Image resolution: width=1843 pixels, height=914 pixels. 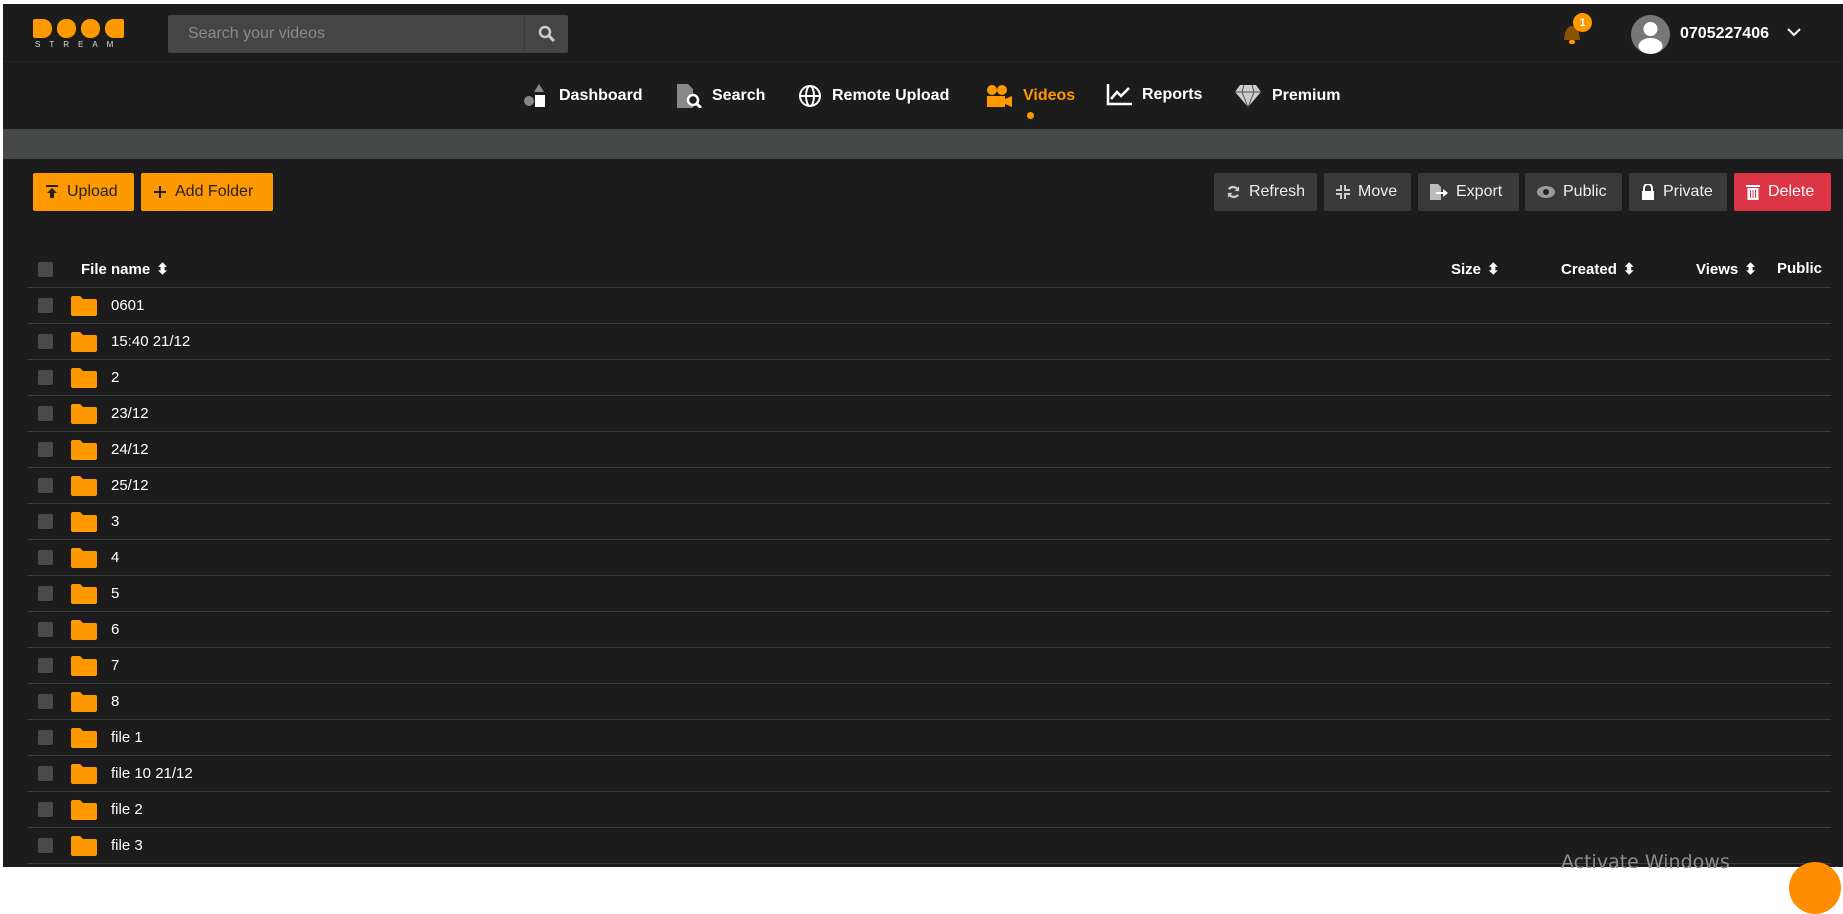 What do you see at coordinates (929, 558) in the screenshot?
I see `table-row: 4` at bounding box center [929, 558].